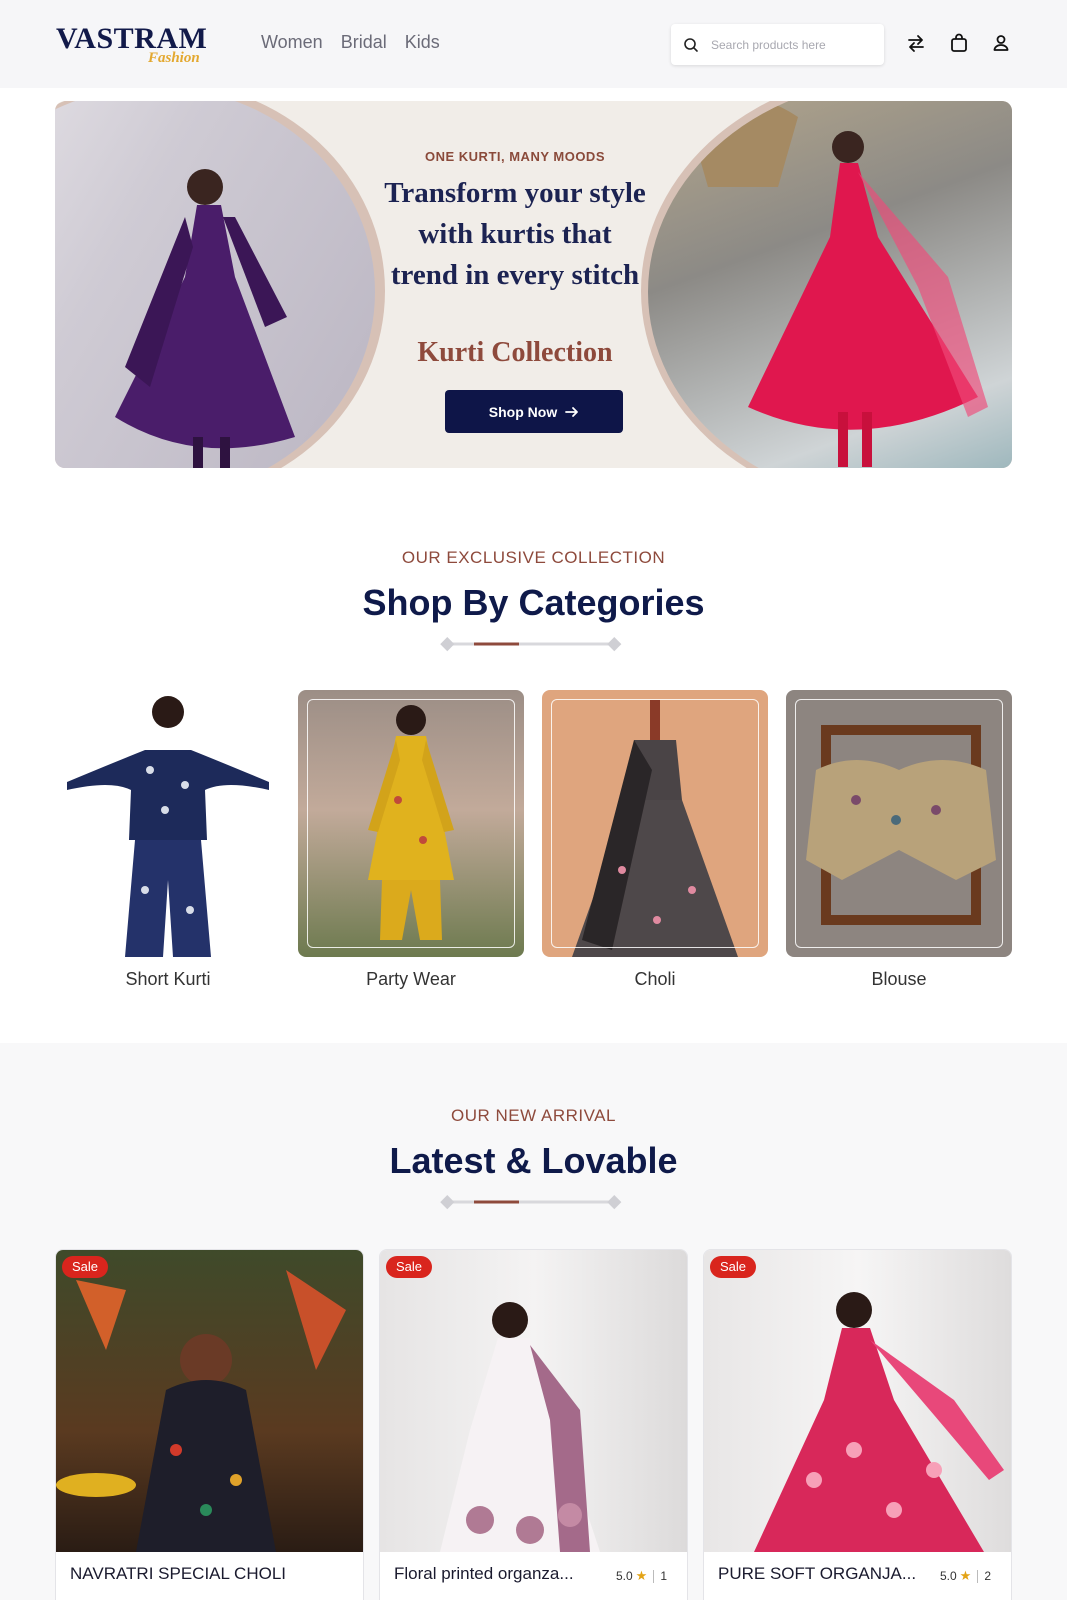 This screenshot has width=1067, height=1600. What do you see at coordinates (174, 58) in the screenshot?
I see `logo-subtitle: Fashion` at bounding box center [174, 58].